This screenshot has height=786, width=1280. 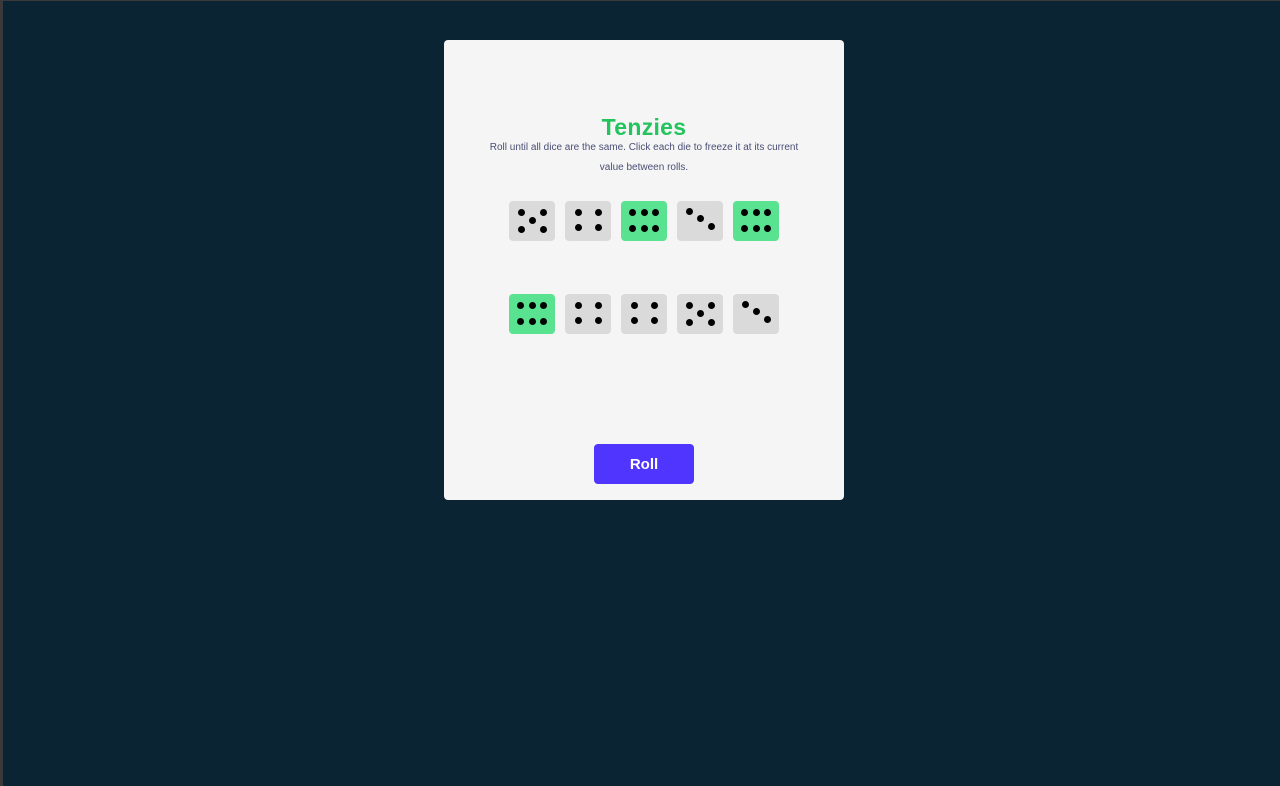 I want to click on game-title: Tenzies, so click(x=644, y=127).